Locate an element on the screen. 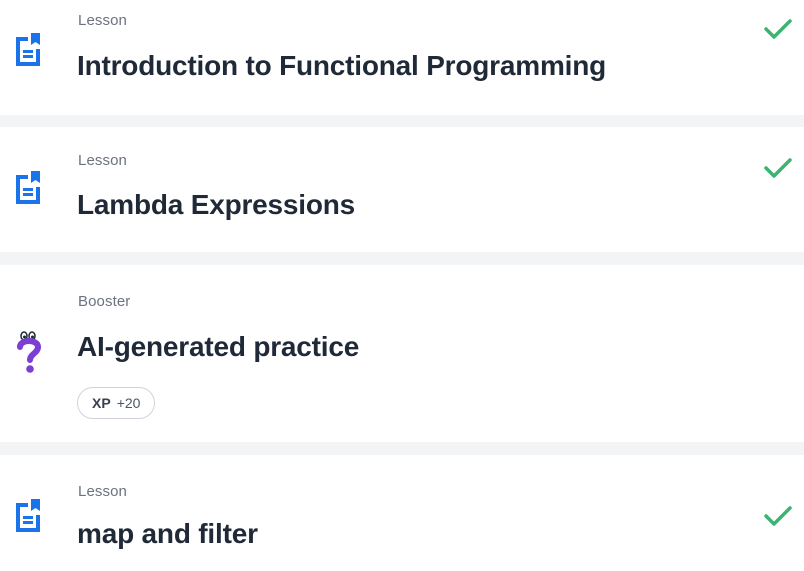 Image resolution: width=804 pixels, height=571 pixels. xp-badge: XP +20 is located at coordinates (116, 403).